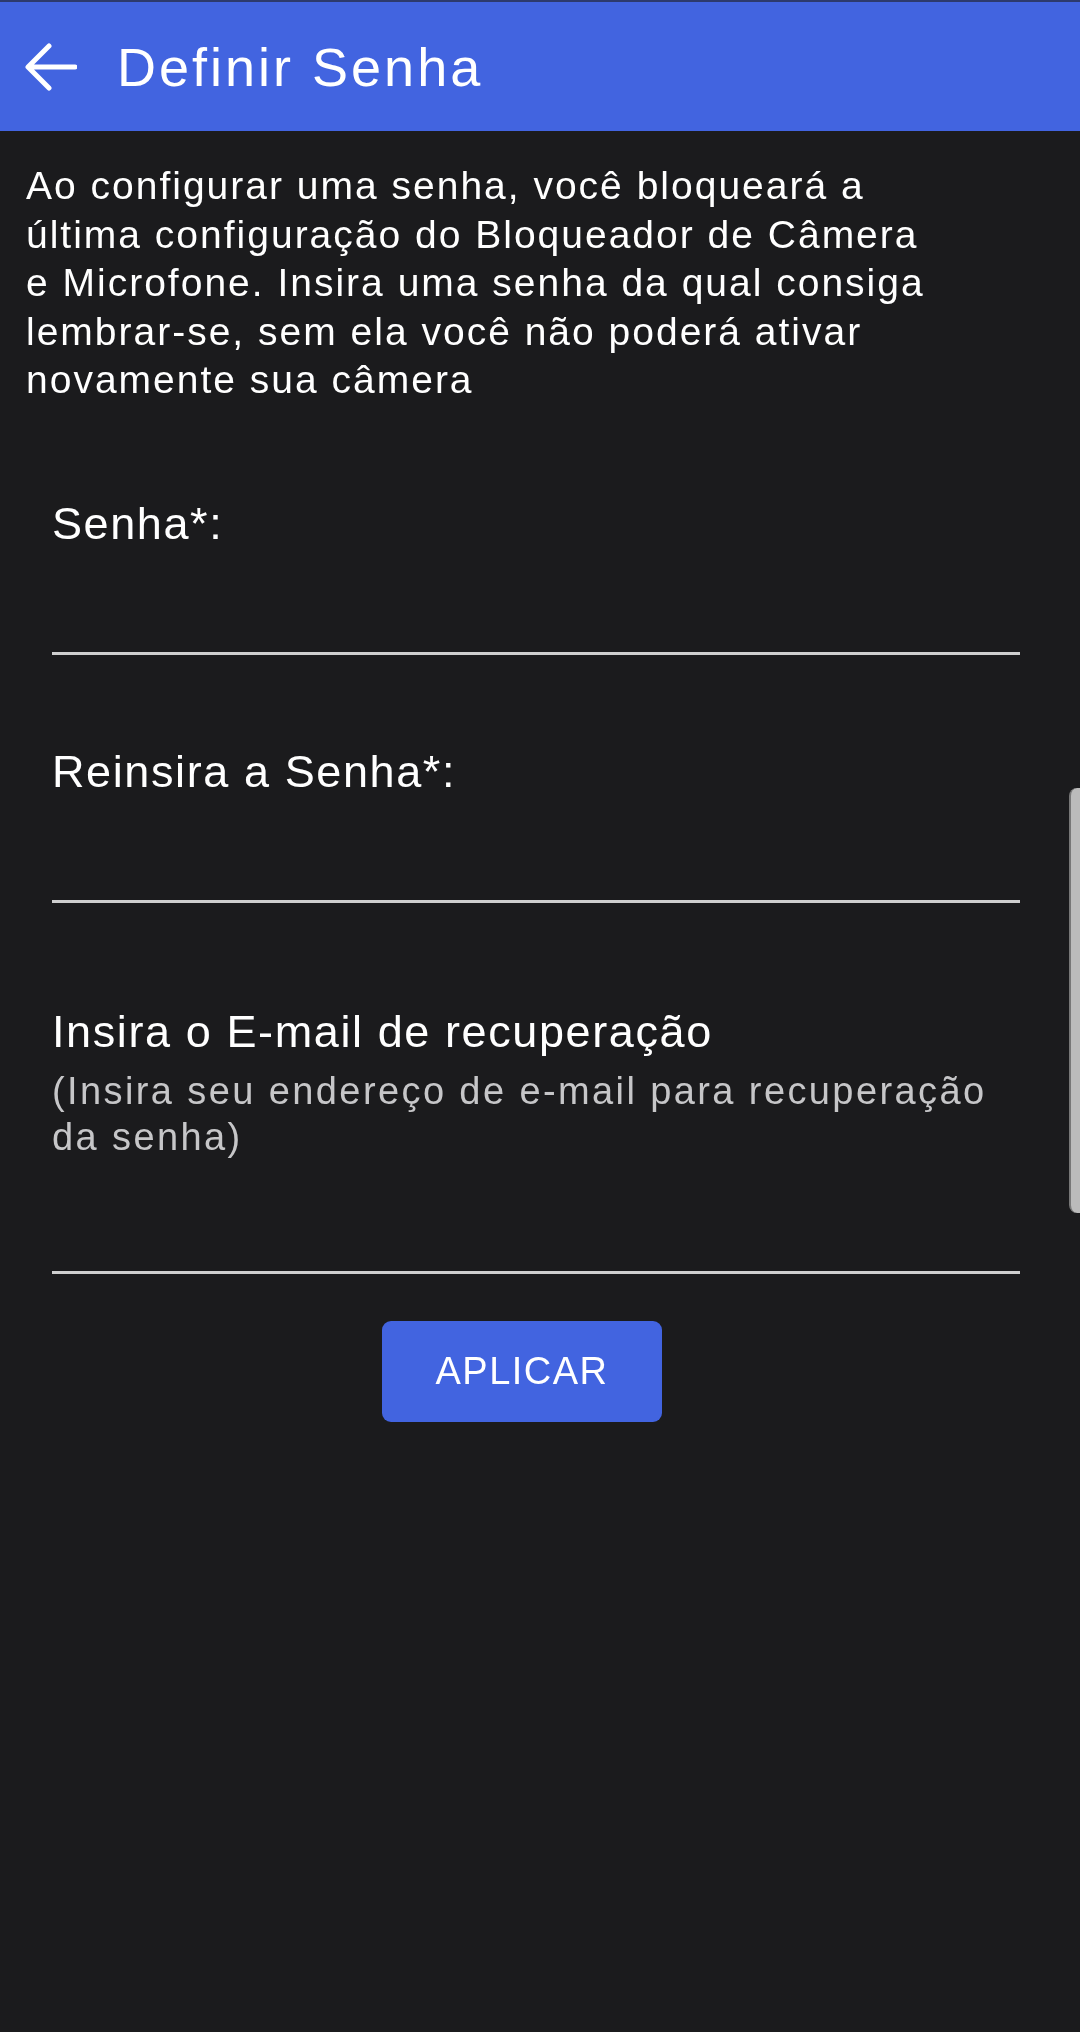  I want to click on description-text: Ao configurar uma senha, você bloqueará a última configuração do Bloqueador de Câmera e Microfone. Insira uma senha da qual consiga lembrar-se, sem ela você não poderá ativar novamente sua câmera, so click(476, 283).